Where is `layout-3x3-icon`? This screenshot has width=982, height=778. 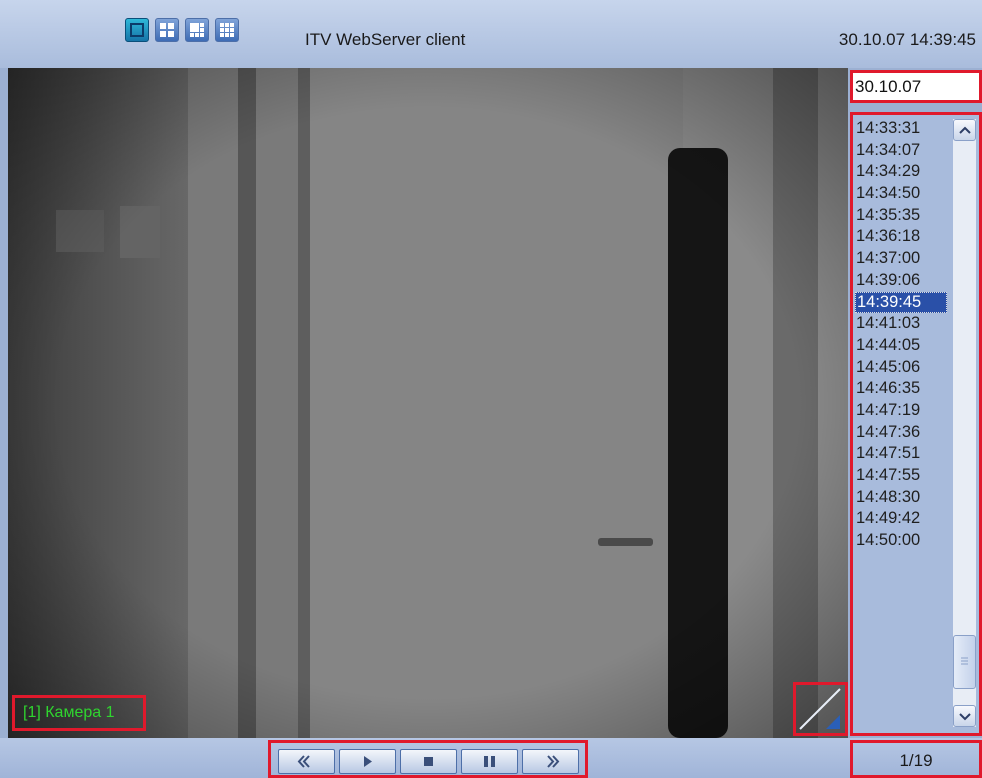
layout-3x3-icon is located at coordinates (227, 30).